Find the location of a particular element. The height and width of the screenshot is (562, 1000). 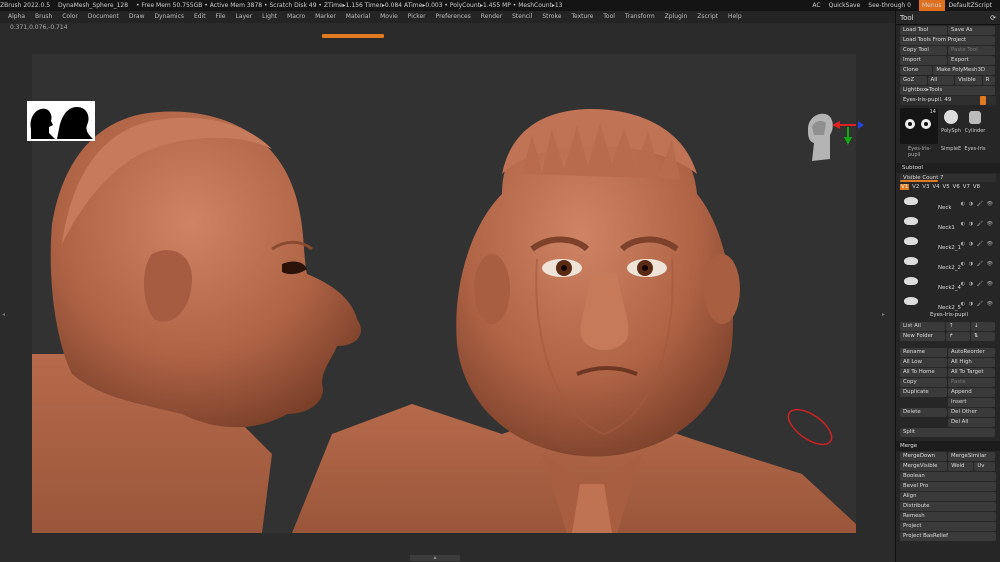

copy-subtool-button: Copy is located at coordinates (923, 382).